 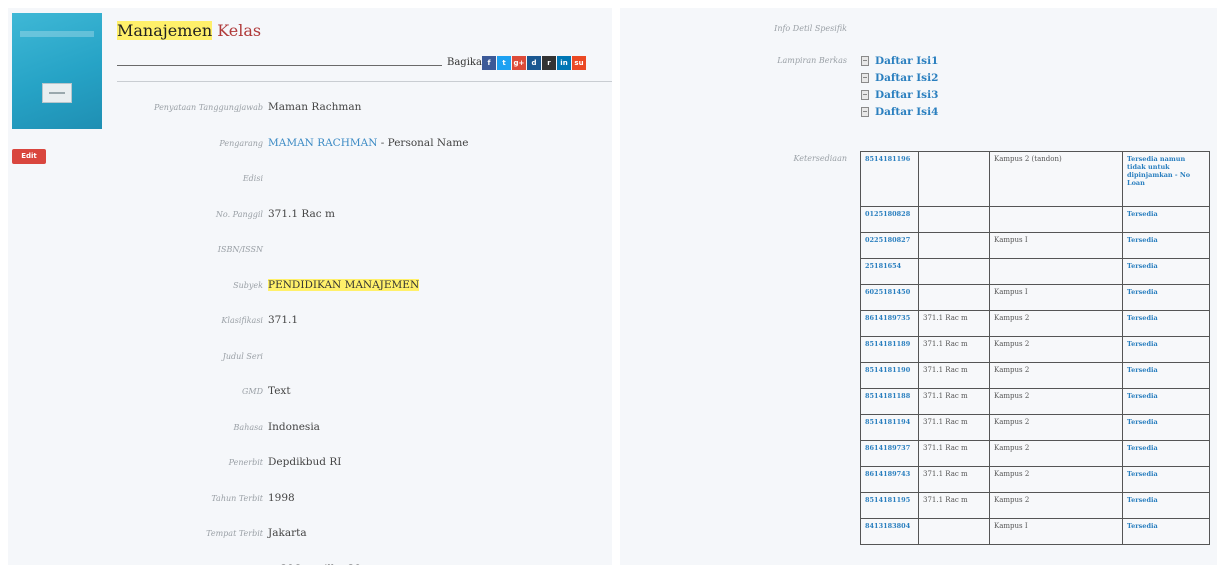 I want to click on field-label: Edisi, so click(x=252, y=178).